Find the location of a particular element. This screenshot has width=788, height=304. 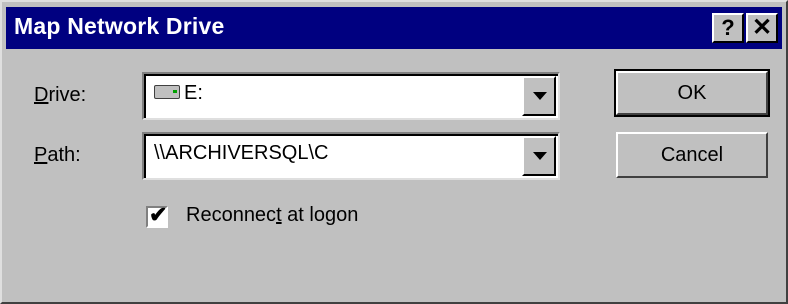

help-icon: ? is located at coordinates (728, 27).